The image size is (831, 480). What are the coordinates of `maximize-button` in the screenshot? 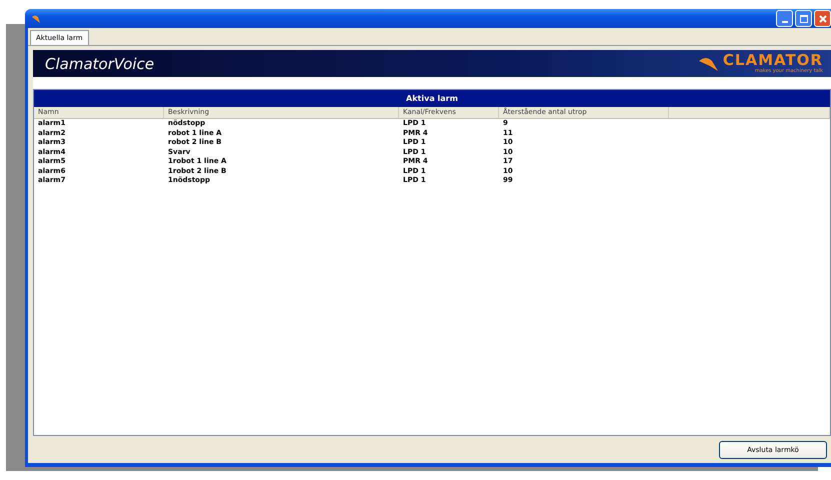 It's located at (803, 18).